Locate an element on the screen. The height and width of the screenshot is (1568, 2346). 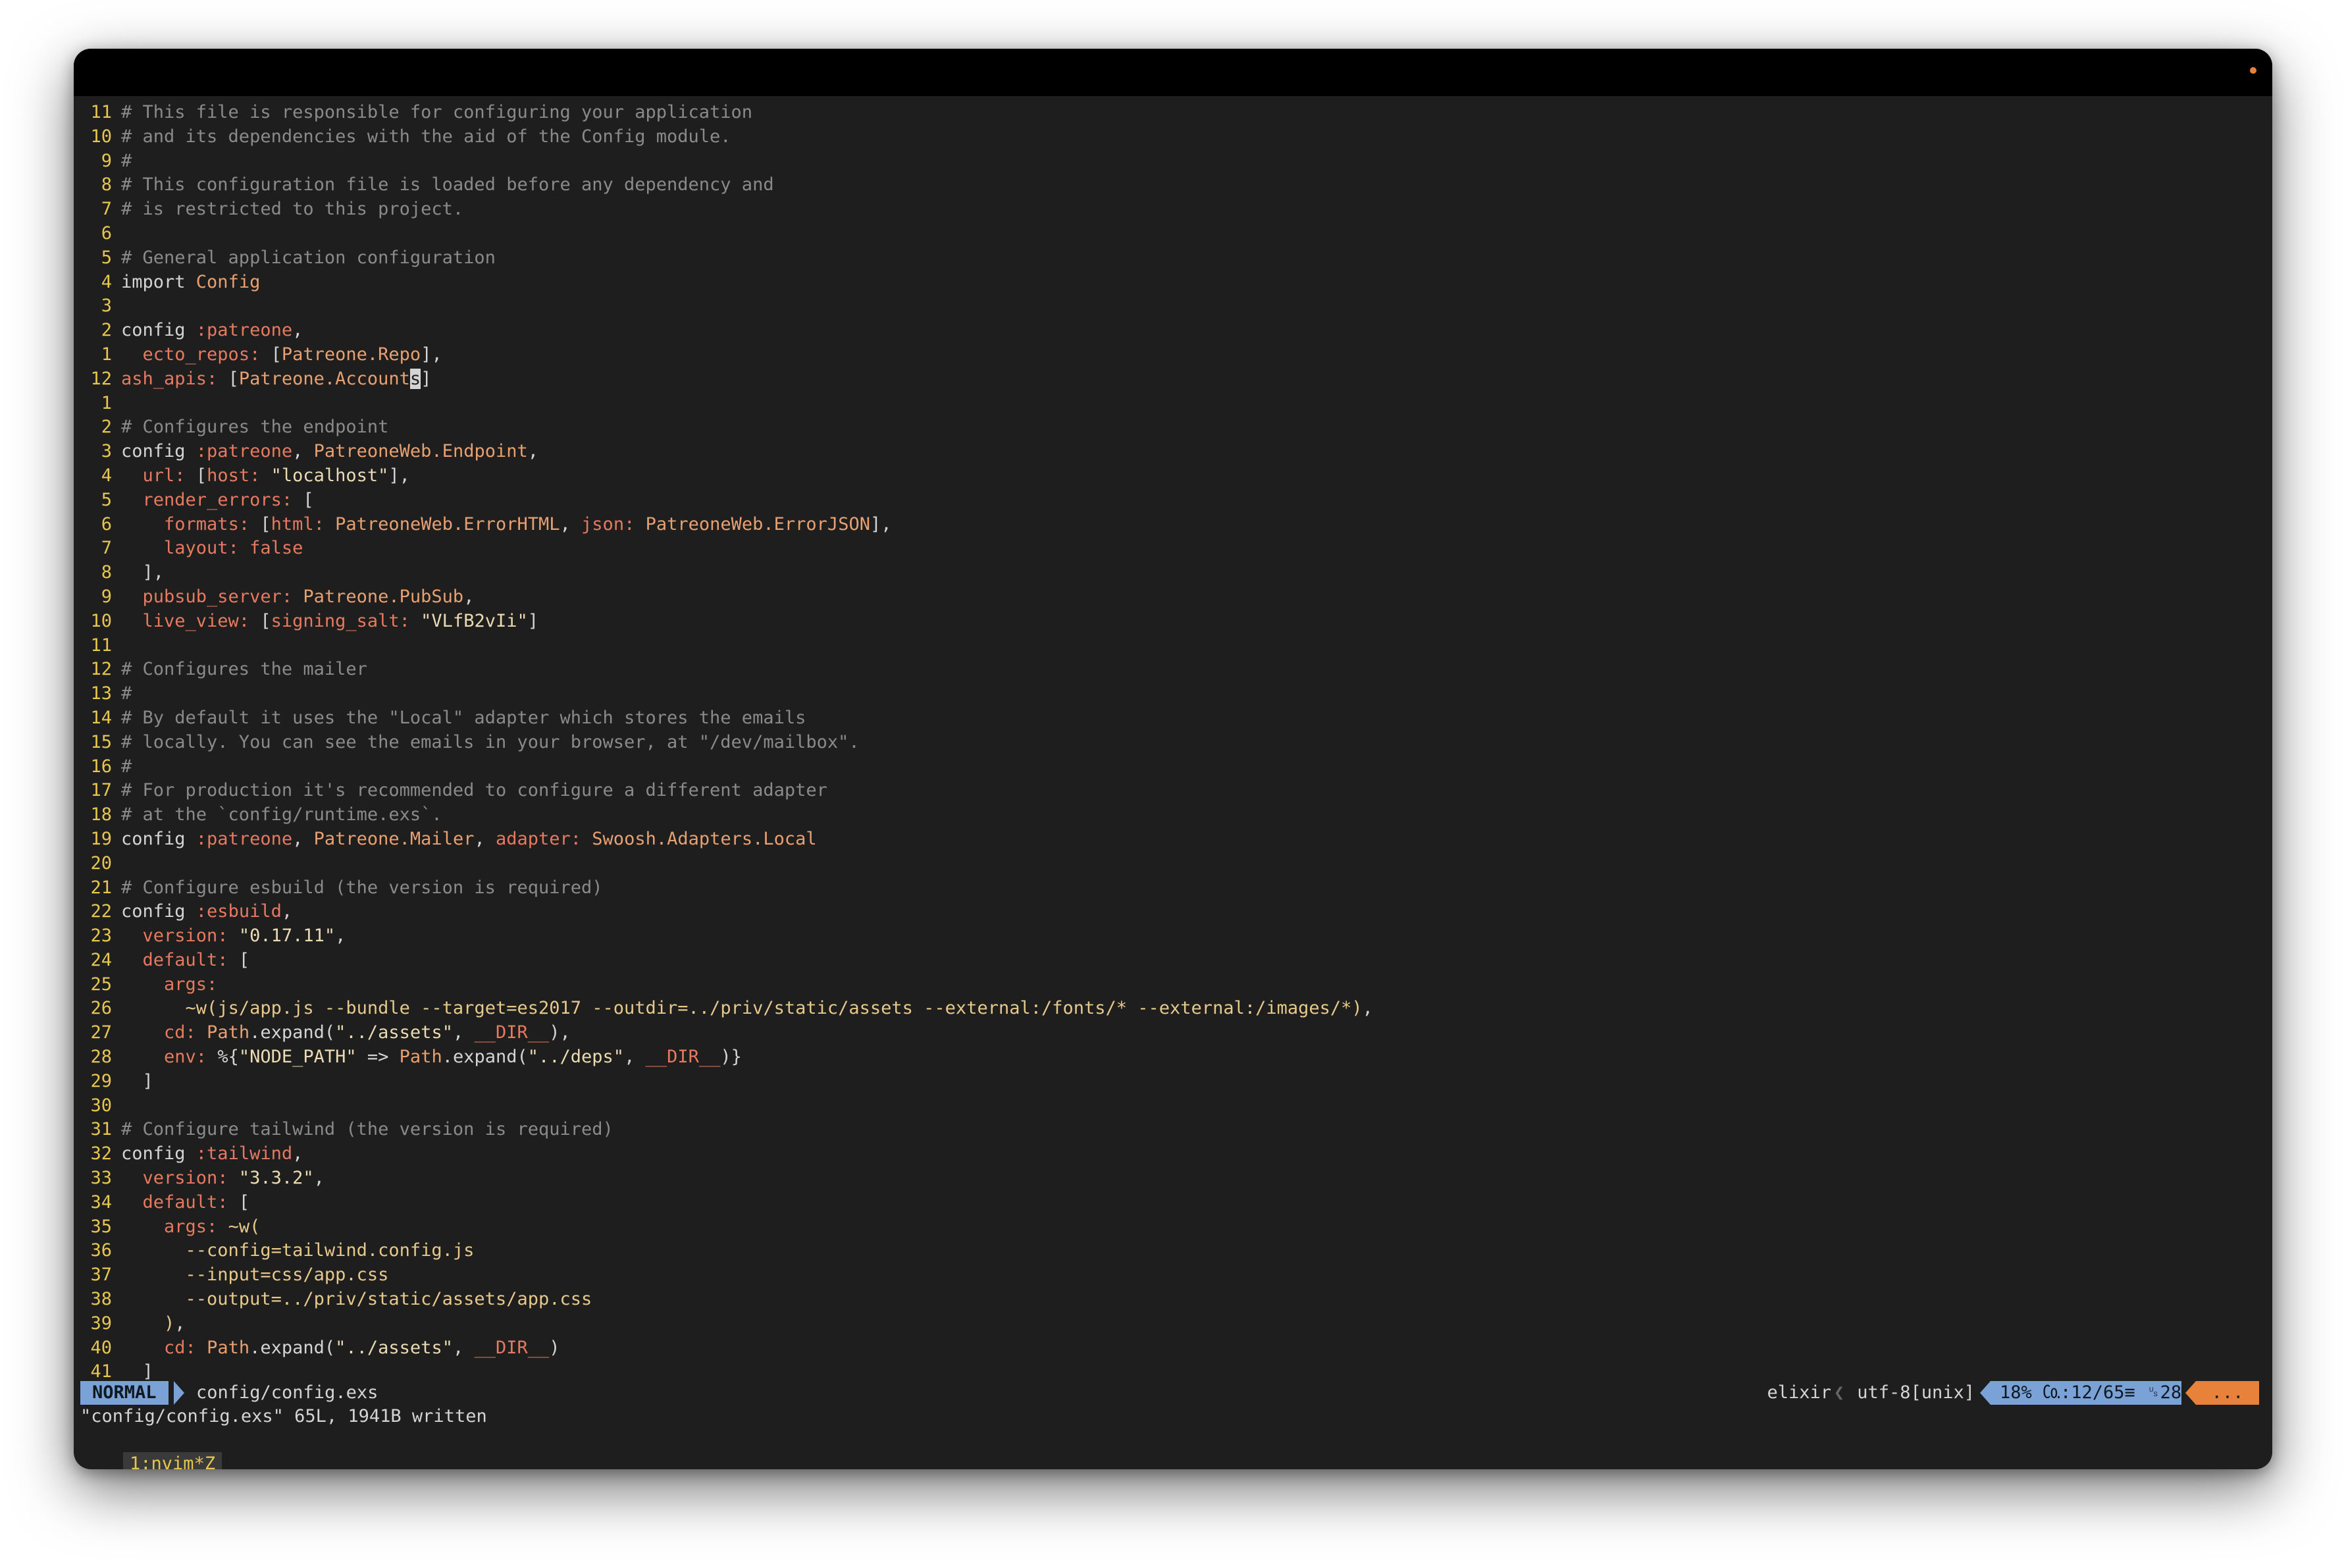
code-line: 13 # is located at coordinates (1173, 694).